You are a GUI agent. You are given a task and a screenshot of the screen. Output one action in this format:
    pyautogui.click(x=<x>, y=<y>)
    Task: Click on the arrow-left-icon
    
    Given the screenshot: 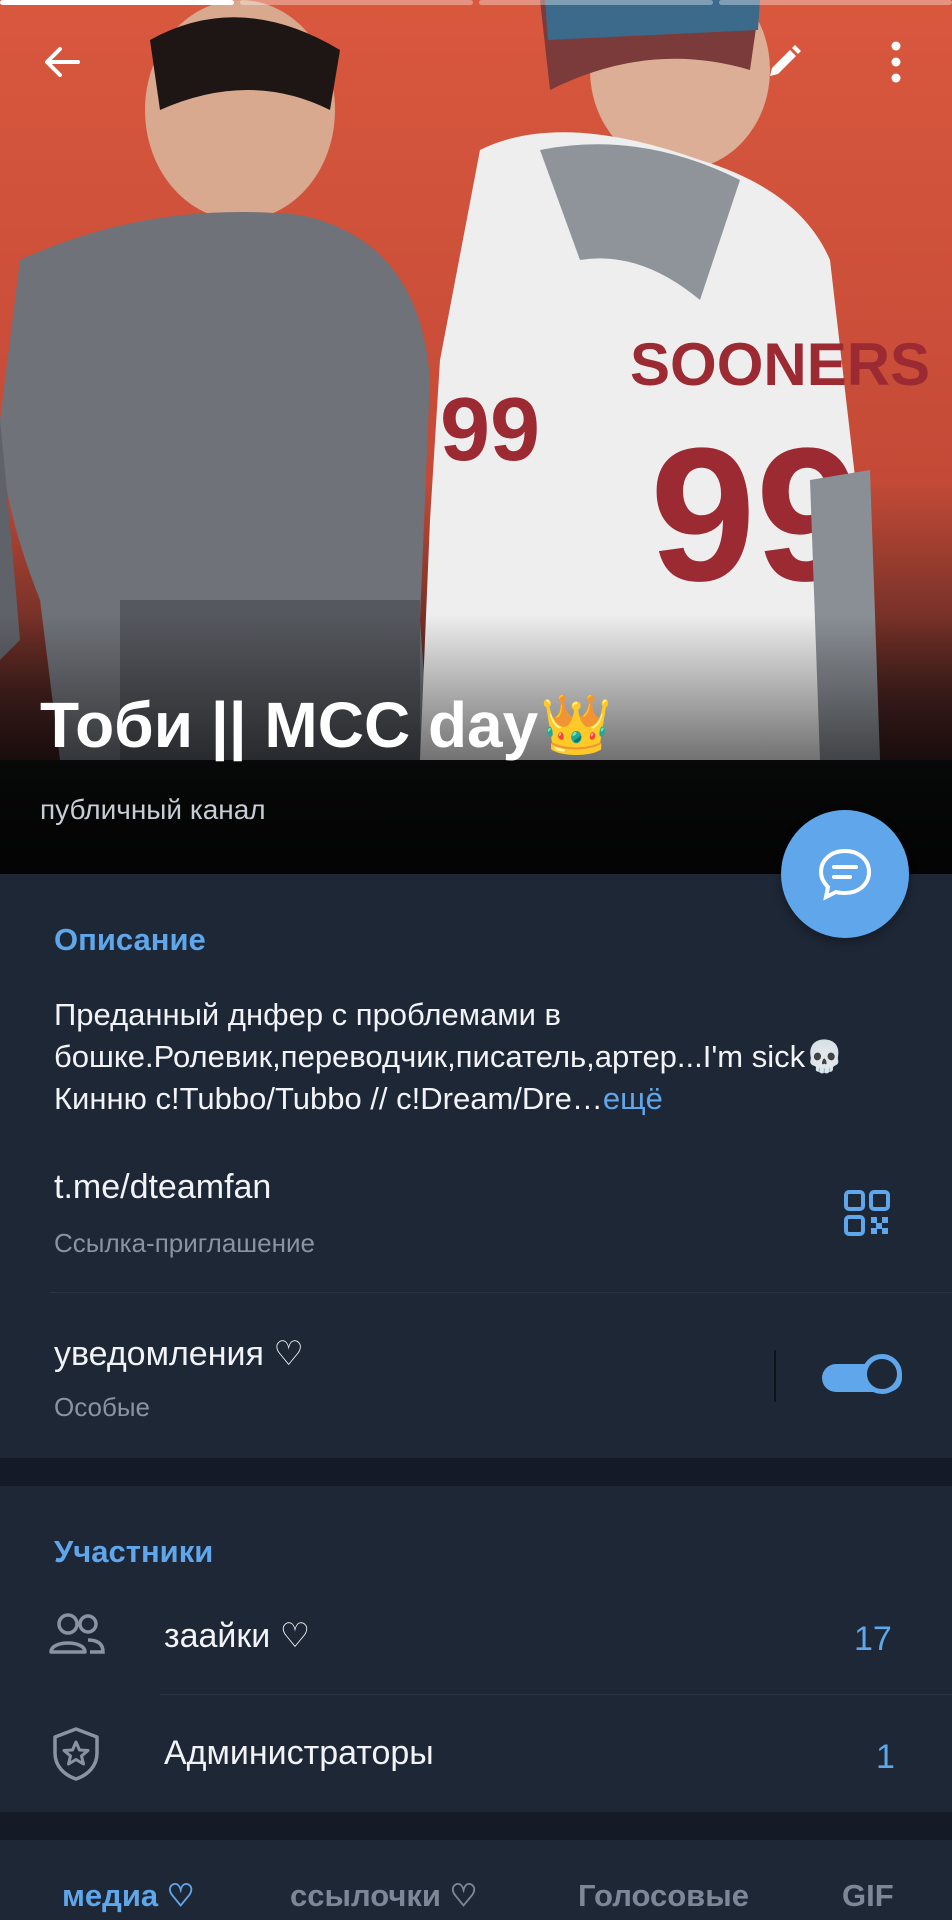 What is the action you would take?
    pyautogui.click(x=62, y=62)
    